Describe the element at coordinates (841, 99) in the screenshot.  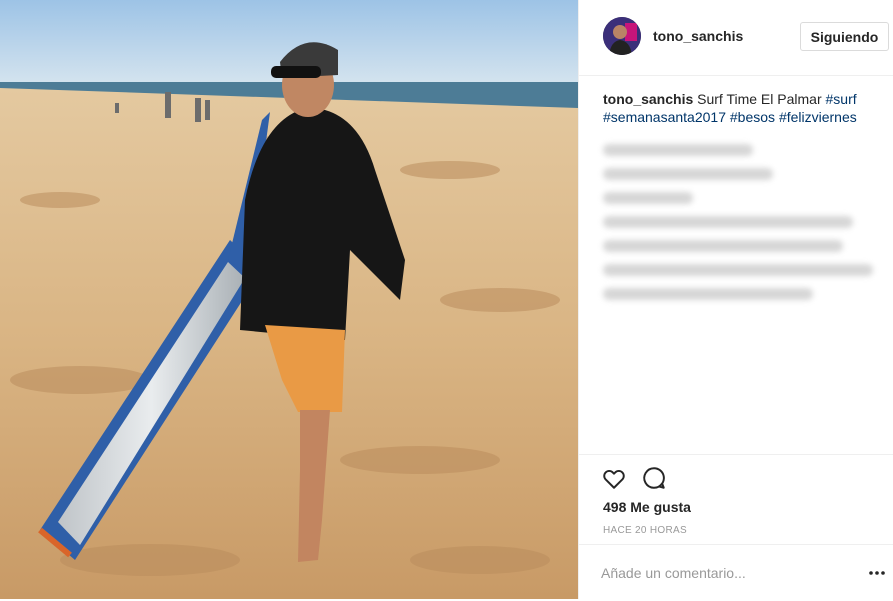
I see `hashtag-surf: #surf` at that location.